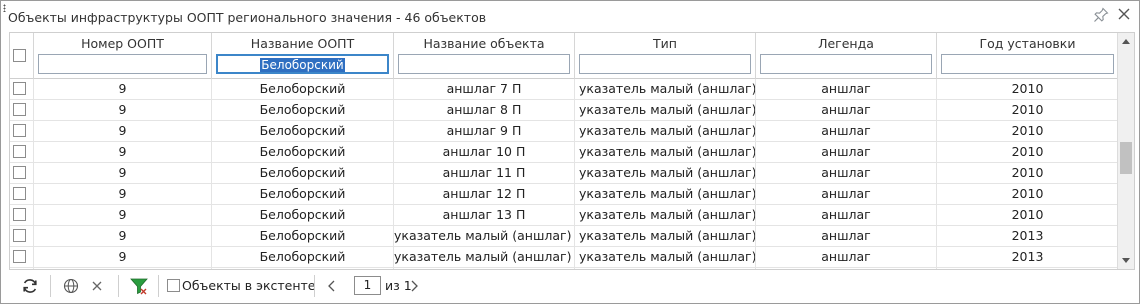  Describe the element at coordinates (139, 286) in the screenshot. I see `filter-icon` at that location.